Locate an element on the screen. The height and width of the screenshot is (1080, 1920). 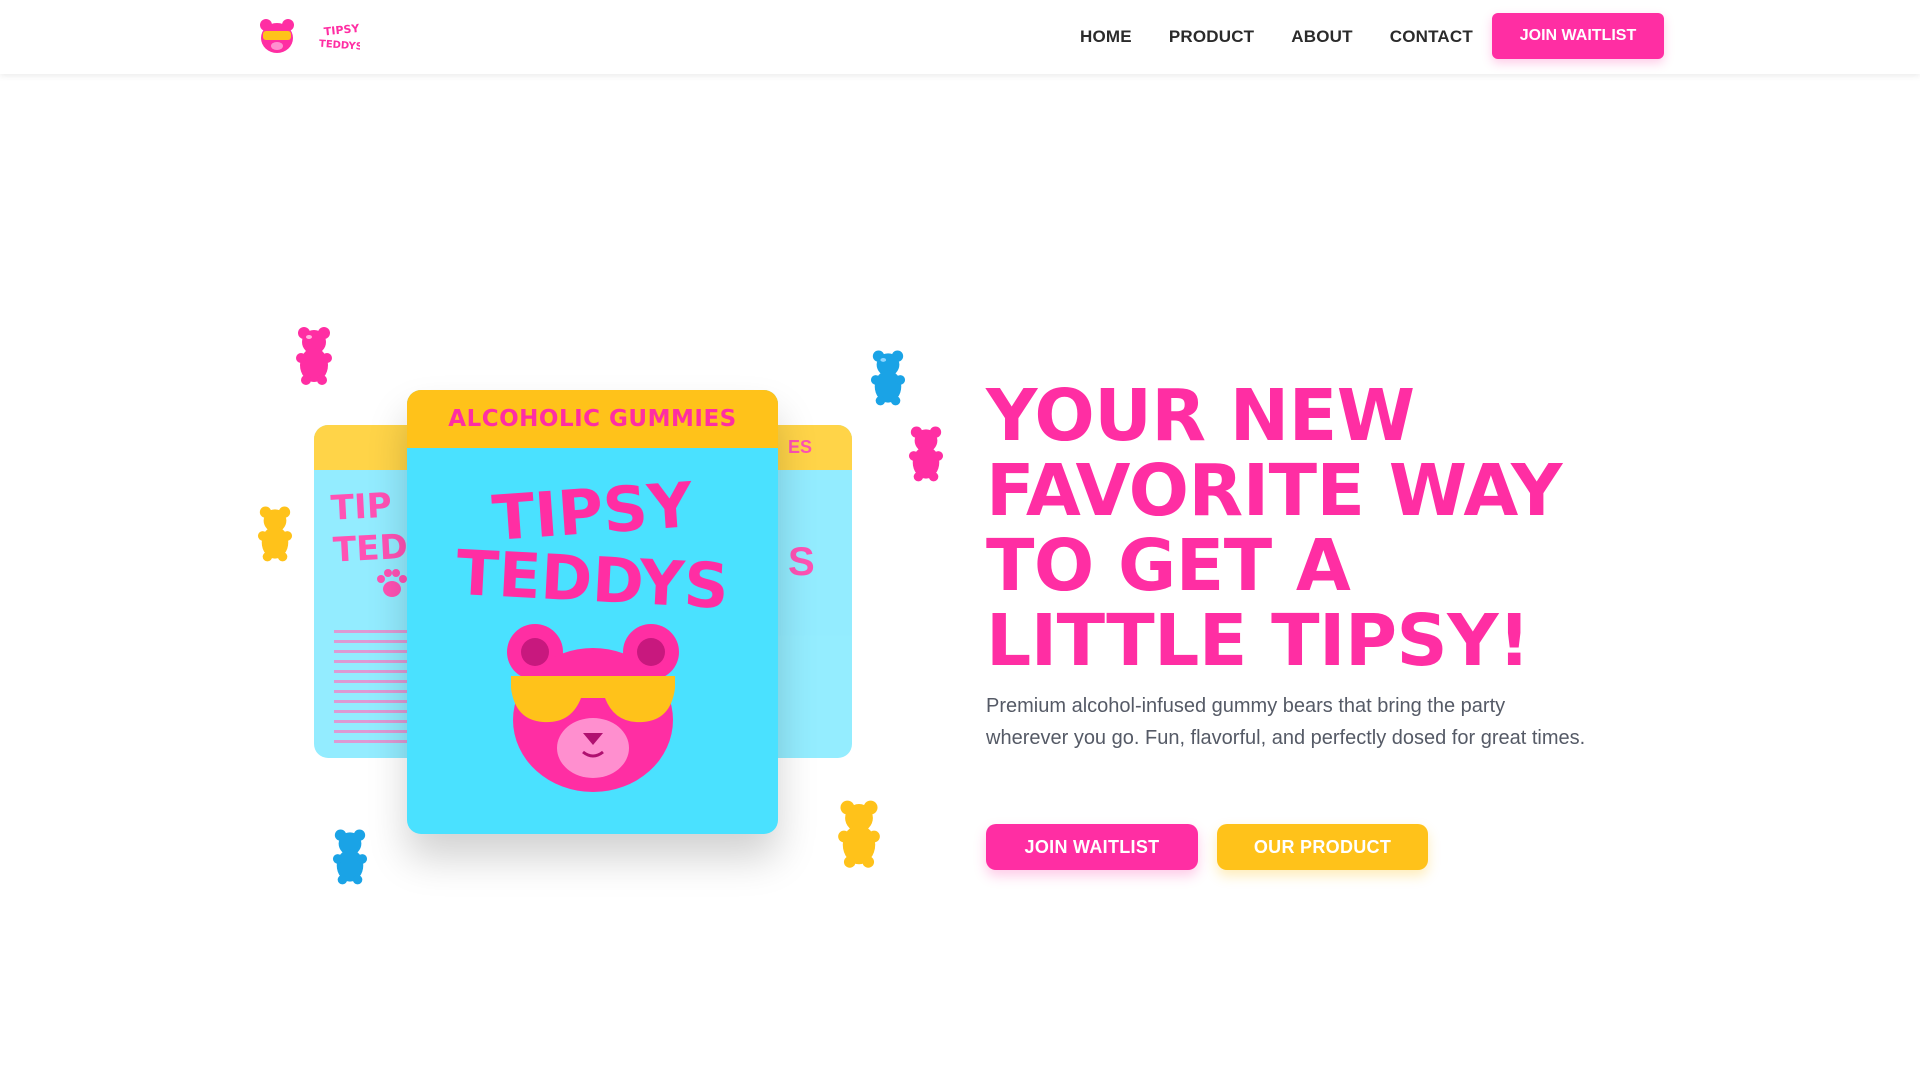
pack-title-line2: TEDDYS is located at coordinates (592, 579).